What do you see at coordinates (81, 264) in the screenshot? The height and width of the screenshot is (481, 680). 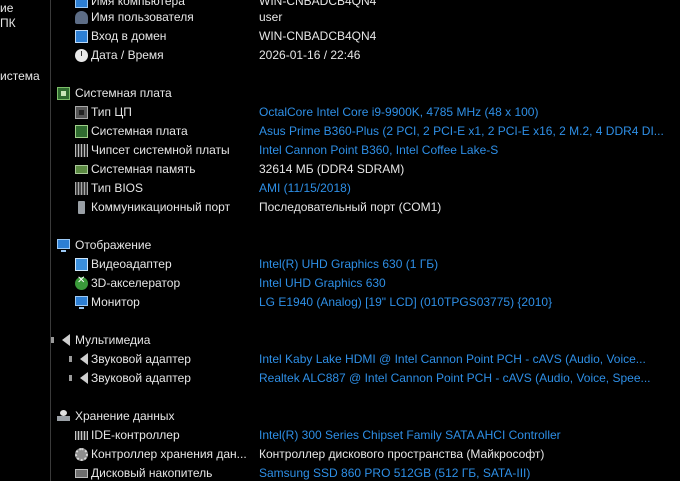 I see `video-adapter-icon` at bounding box center [81, 264].